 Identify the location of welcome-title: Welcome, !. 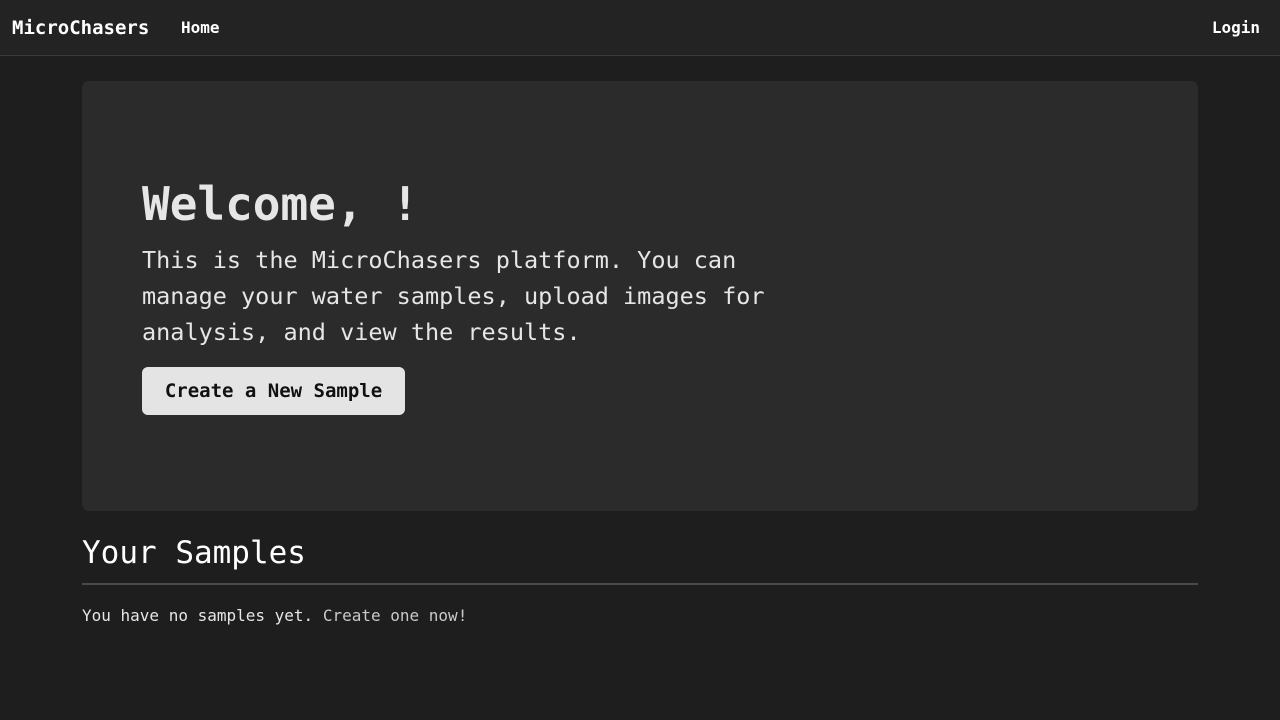
(280, 204).